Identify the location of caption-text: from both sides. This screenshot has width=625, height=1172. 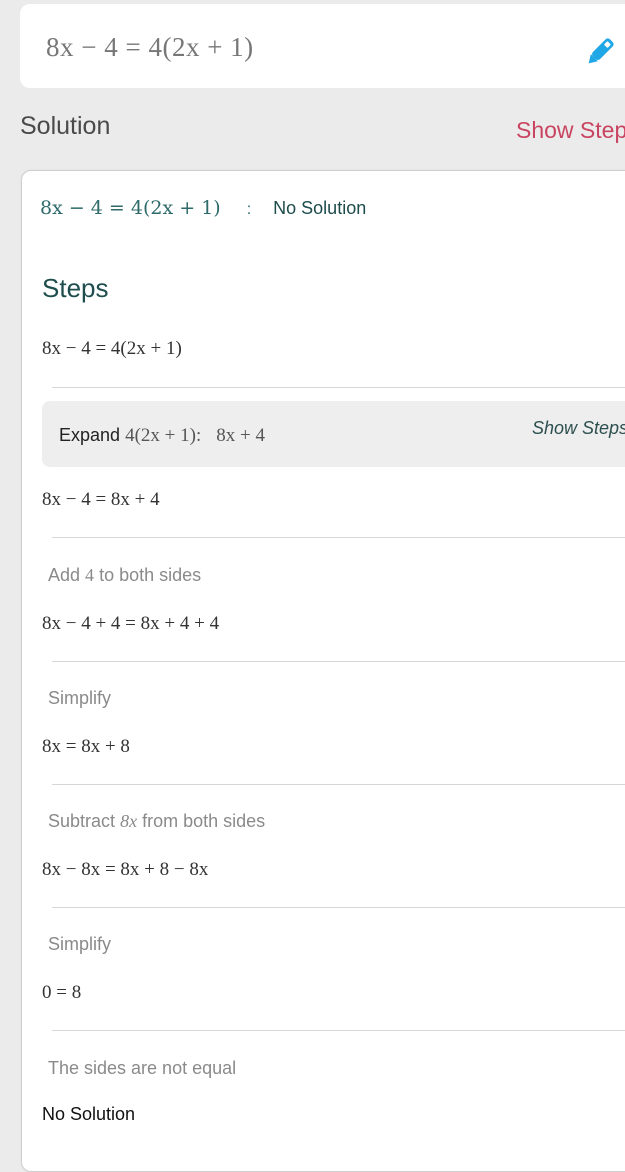
(204, 821).